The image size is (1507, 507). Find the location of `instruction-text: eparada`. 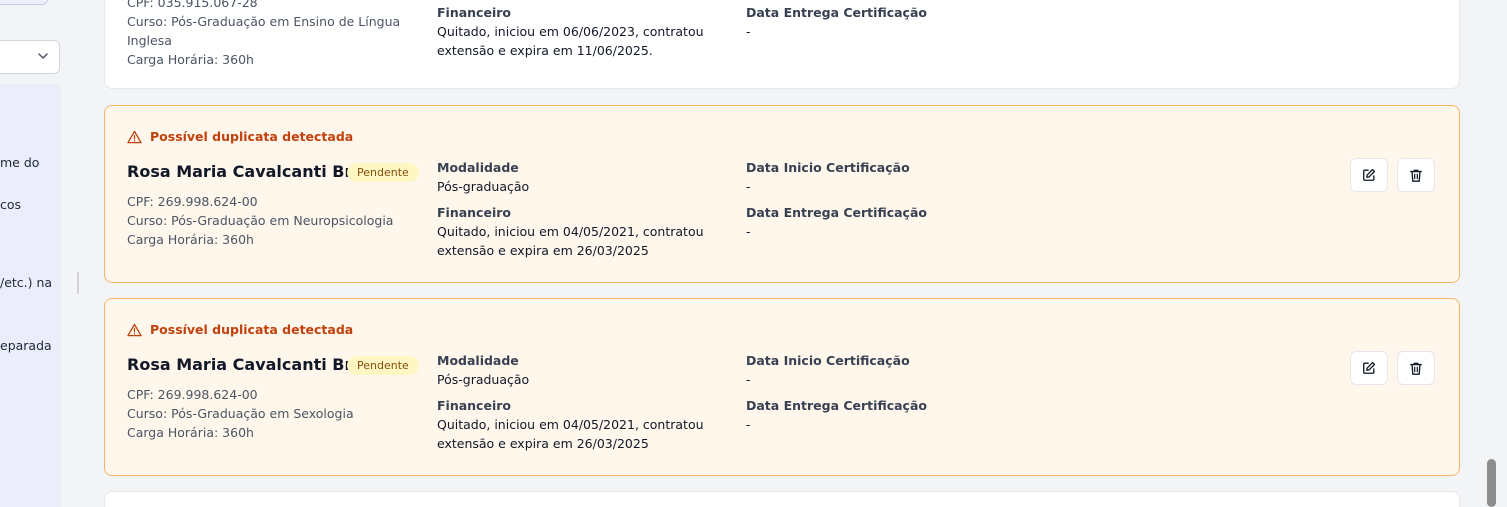

instruction-text: eparada is located at coordinates (26, 345).